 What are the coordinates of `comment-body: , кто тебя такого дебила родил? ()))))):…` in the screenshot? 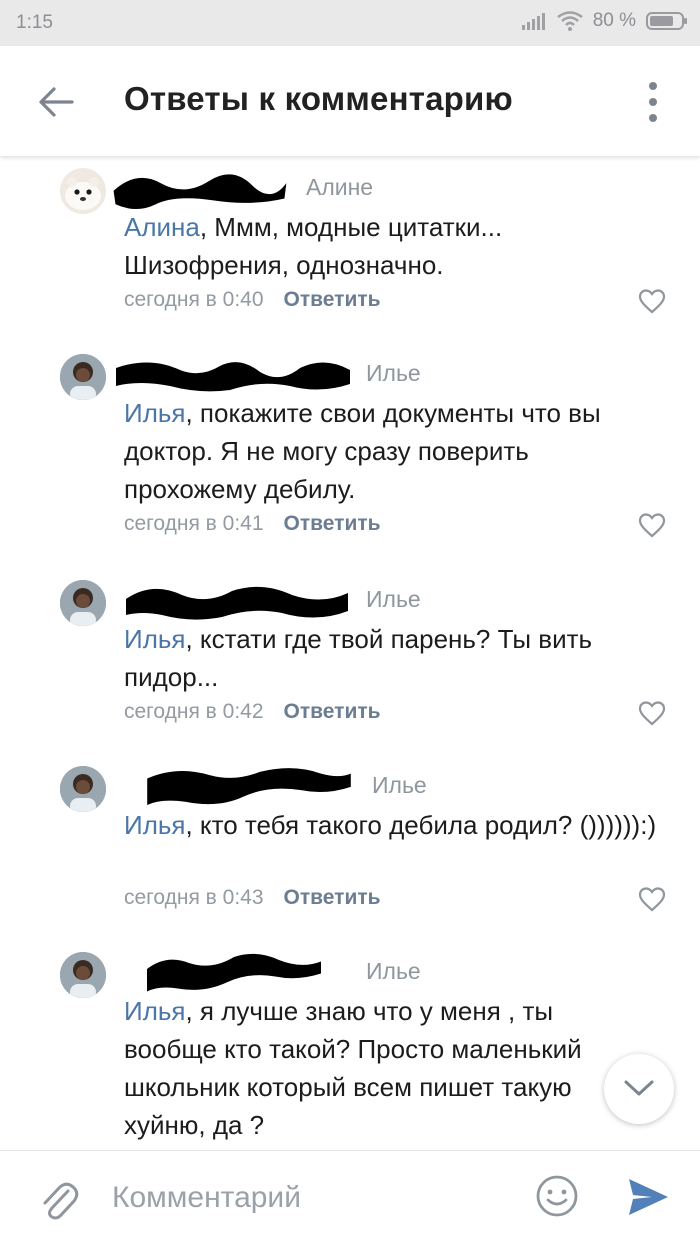 It's located at (421, 825).